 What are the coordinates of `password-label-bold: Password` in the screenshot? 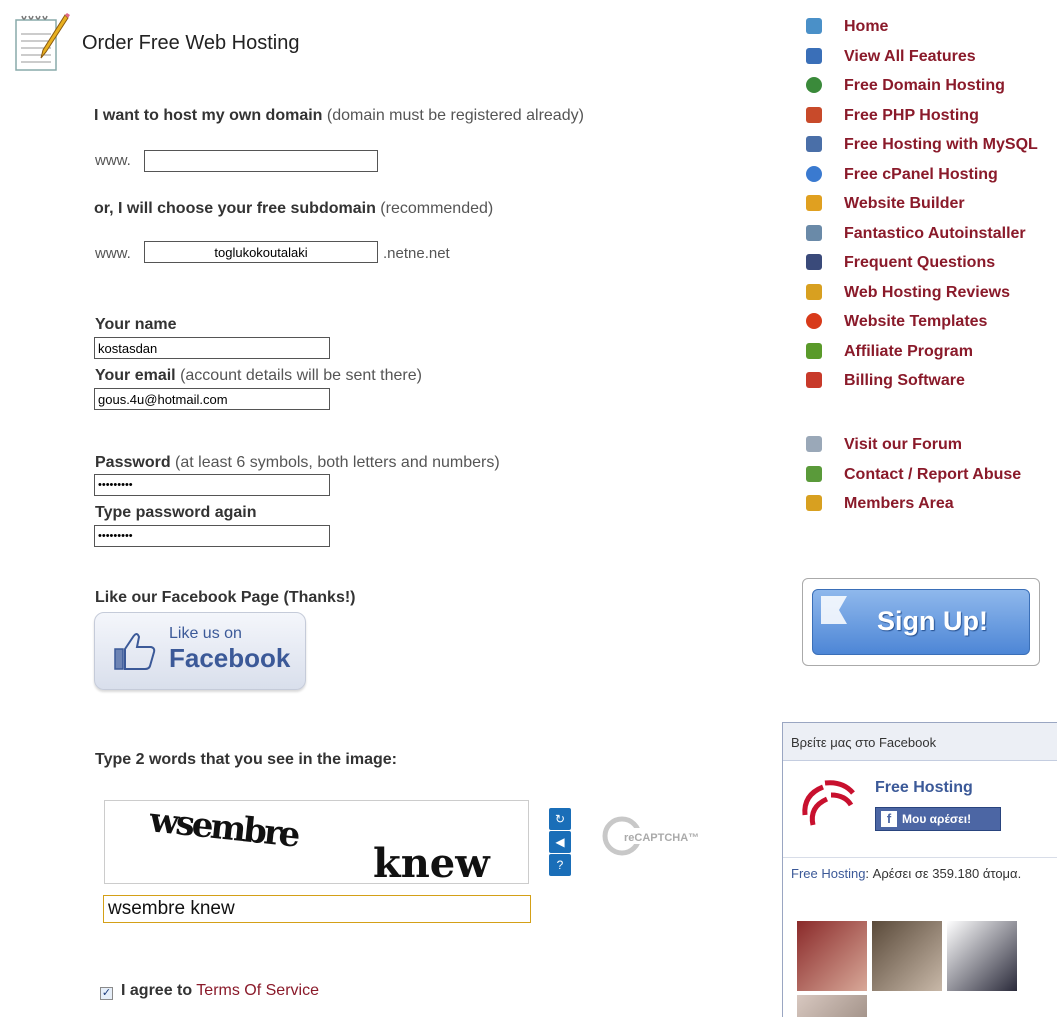 It's located at (133, 462).